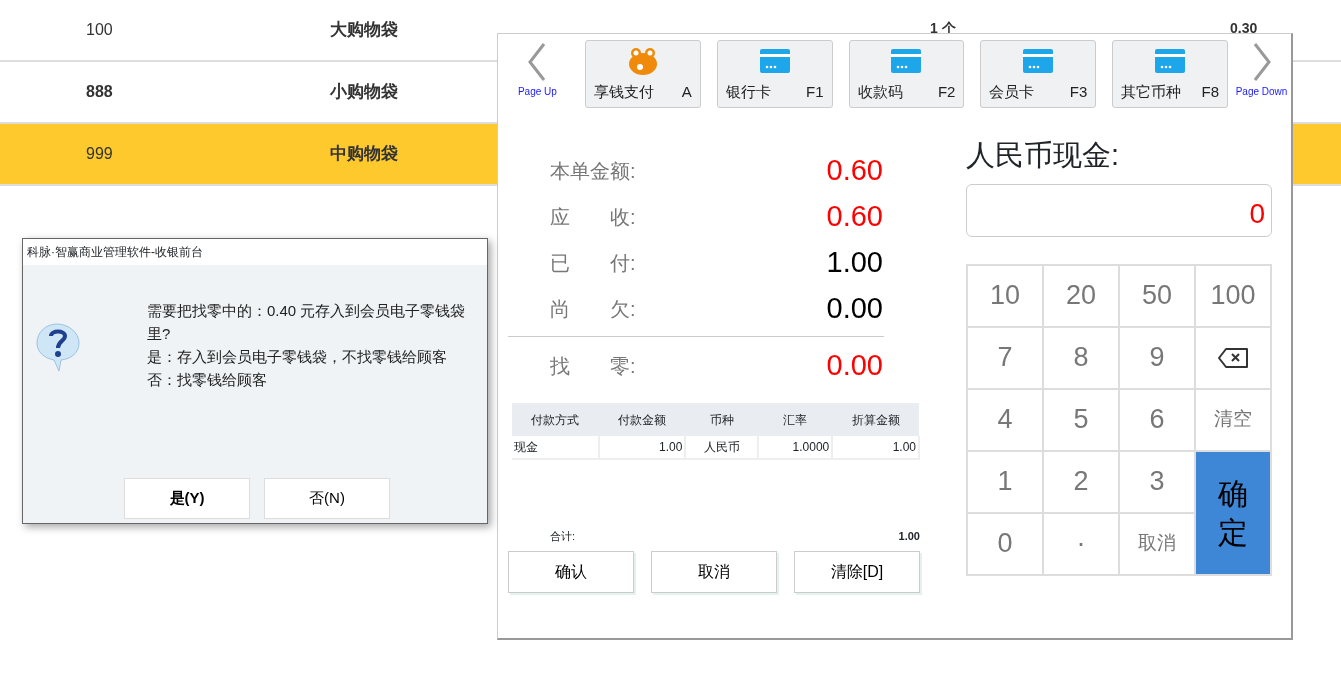  What do you see at coordinates (815, 92) in the screenshot?
I see `shortcut-key: F1` at bounding box center [815, 92].